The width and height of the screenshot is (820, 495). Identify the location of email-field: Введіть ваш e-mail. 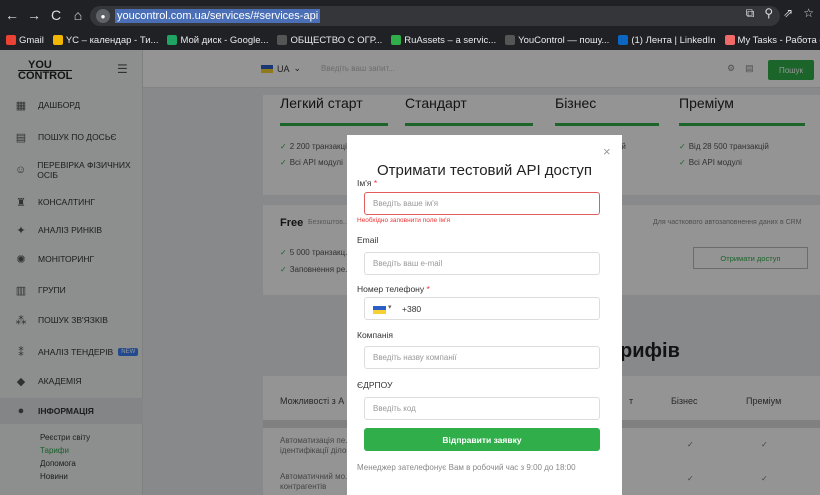
(482, 263).